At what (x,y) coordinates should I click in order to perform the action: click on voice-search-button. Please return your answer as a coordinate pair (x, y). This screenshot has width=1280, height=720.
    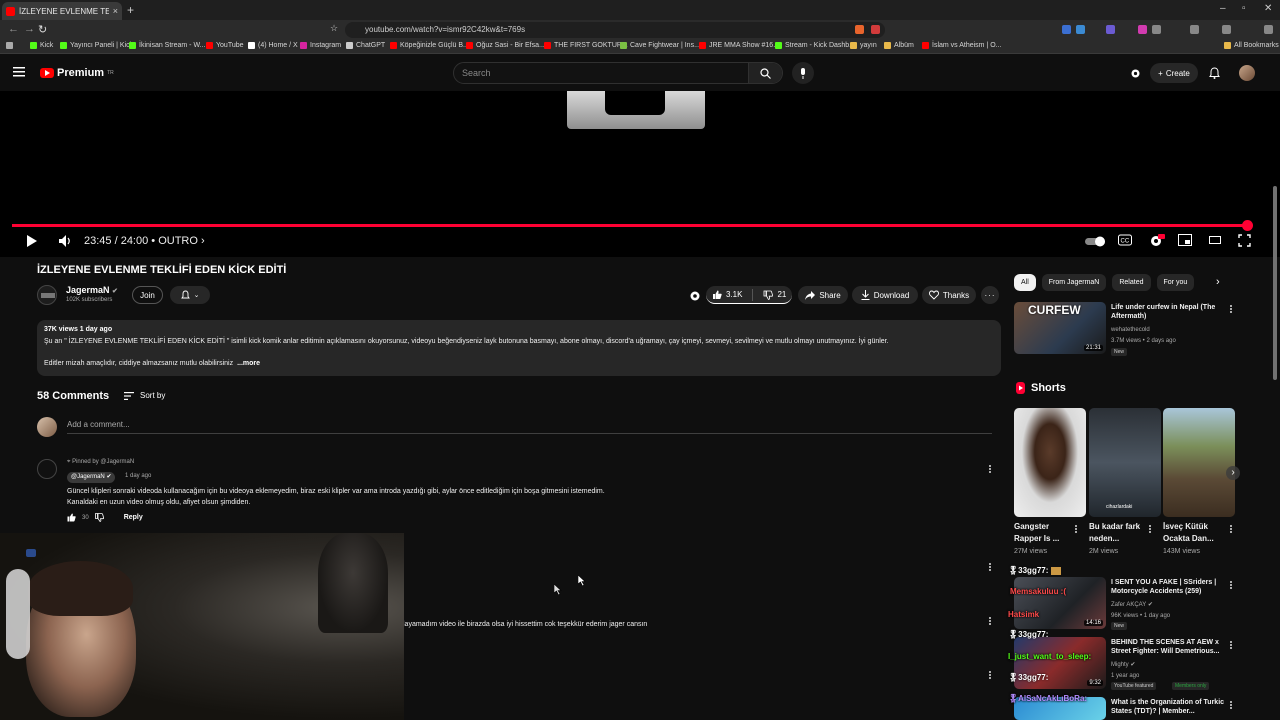
    Looking at the image, I should click on (803, 73).